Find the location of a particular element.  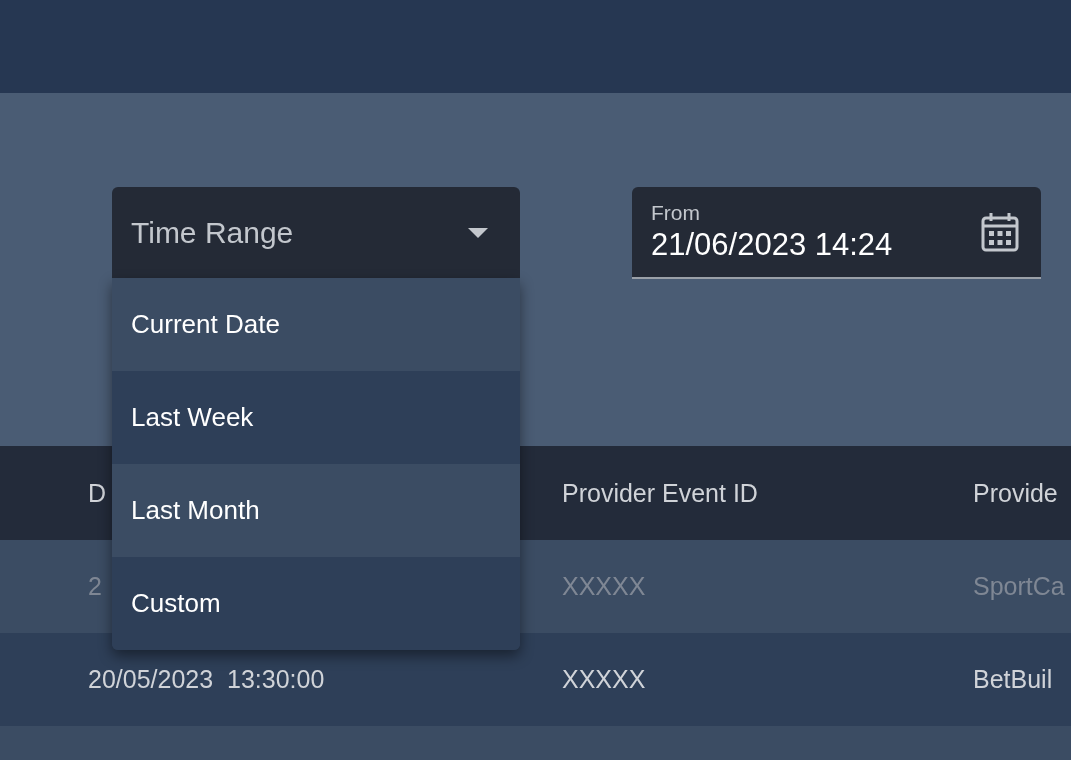

menu-option: Current Date is located at coordinates (316, 324).